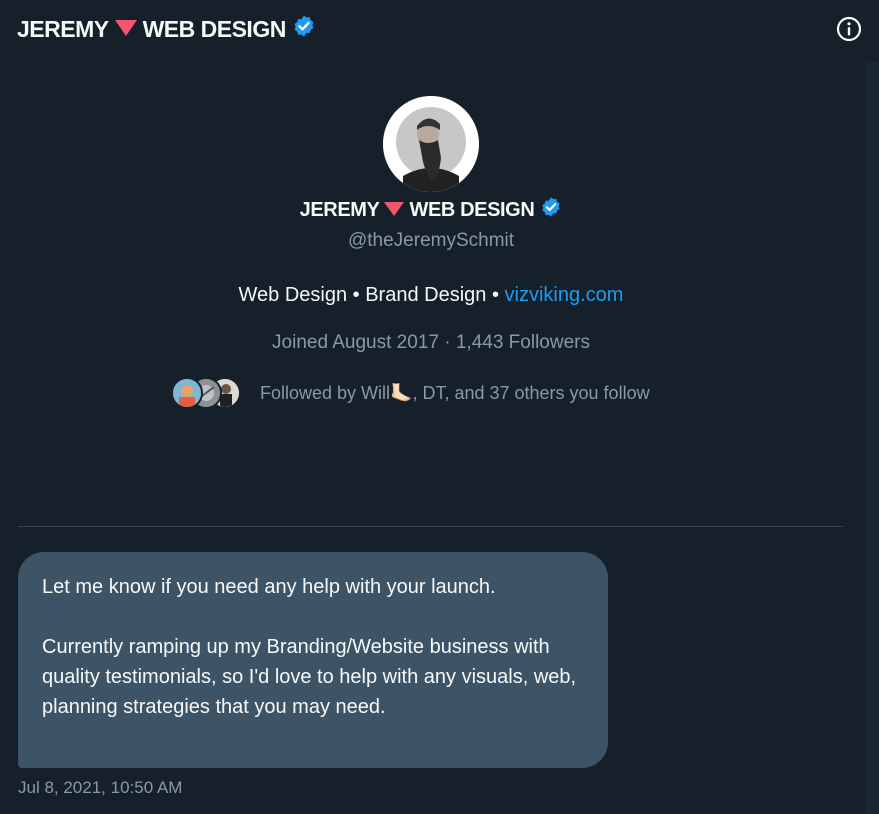  What do you see at coordinates (63, 28) in the screenshot?
I see `header-name-part1: JEREMY` at bounding box center [63, 28].